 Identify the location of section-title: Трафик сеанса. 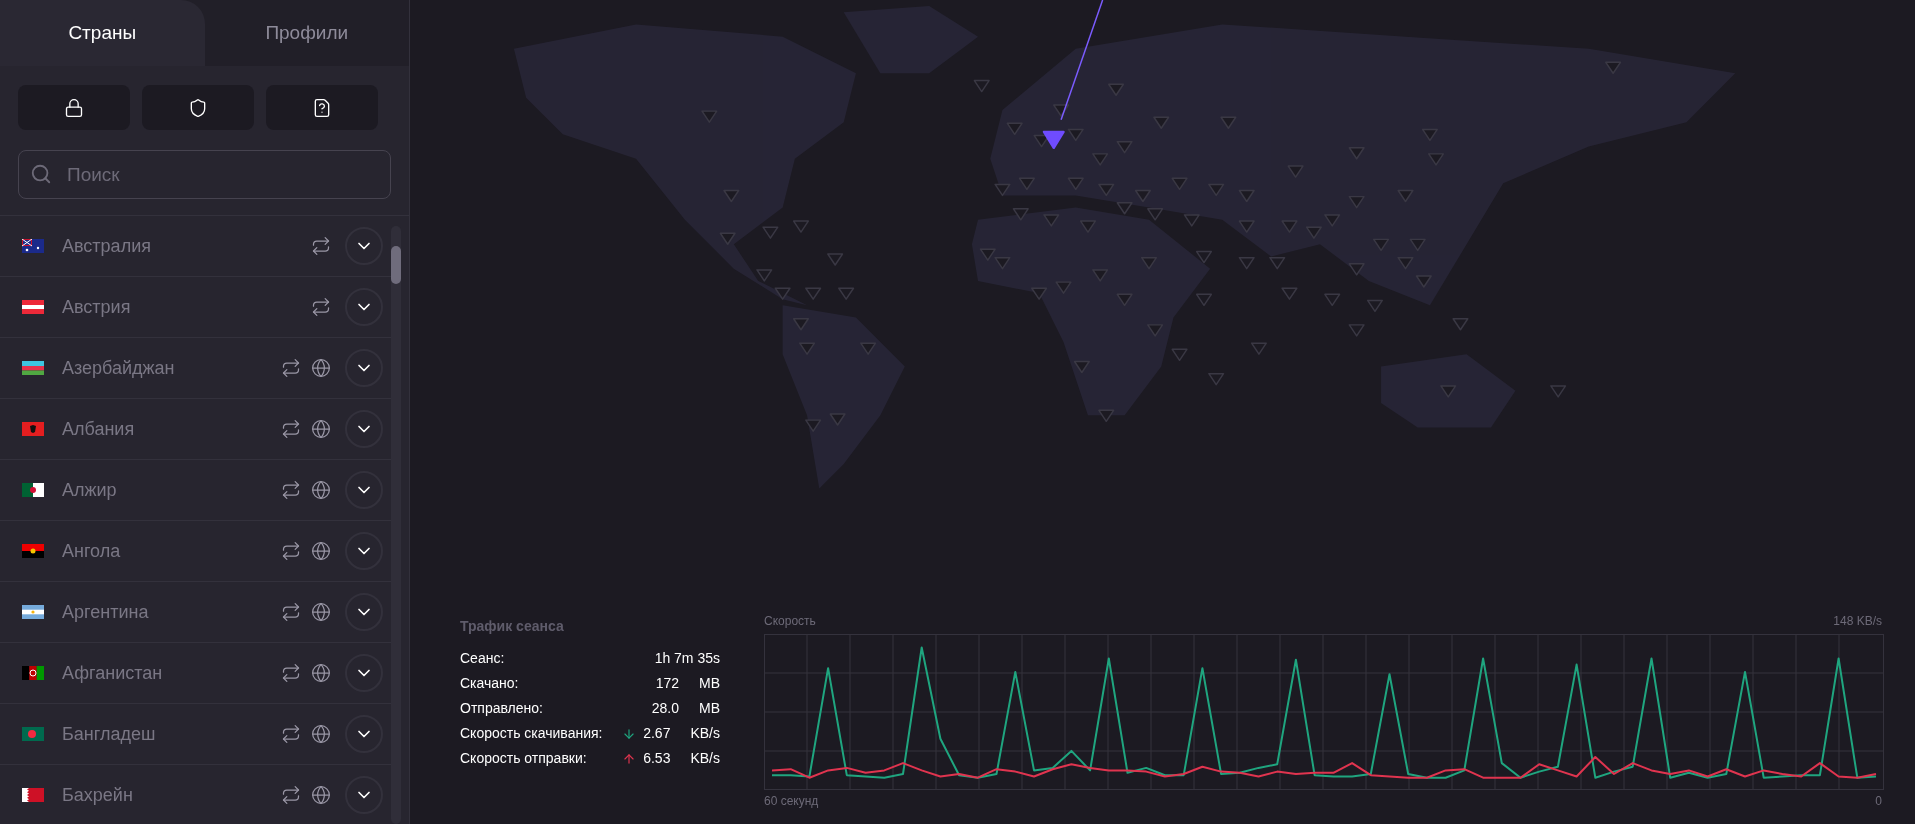
(512, 626).